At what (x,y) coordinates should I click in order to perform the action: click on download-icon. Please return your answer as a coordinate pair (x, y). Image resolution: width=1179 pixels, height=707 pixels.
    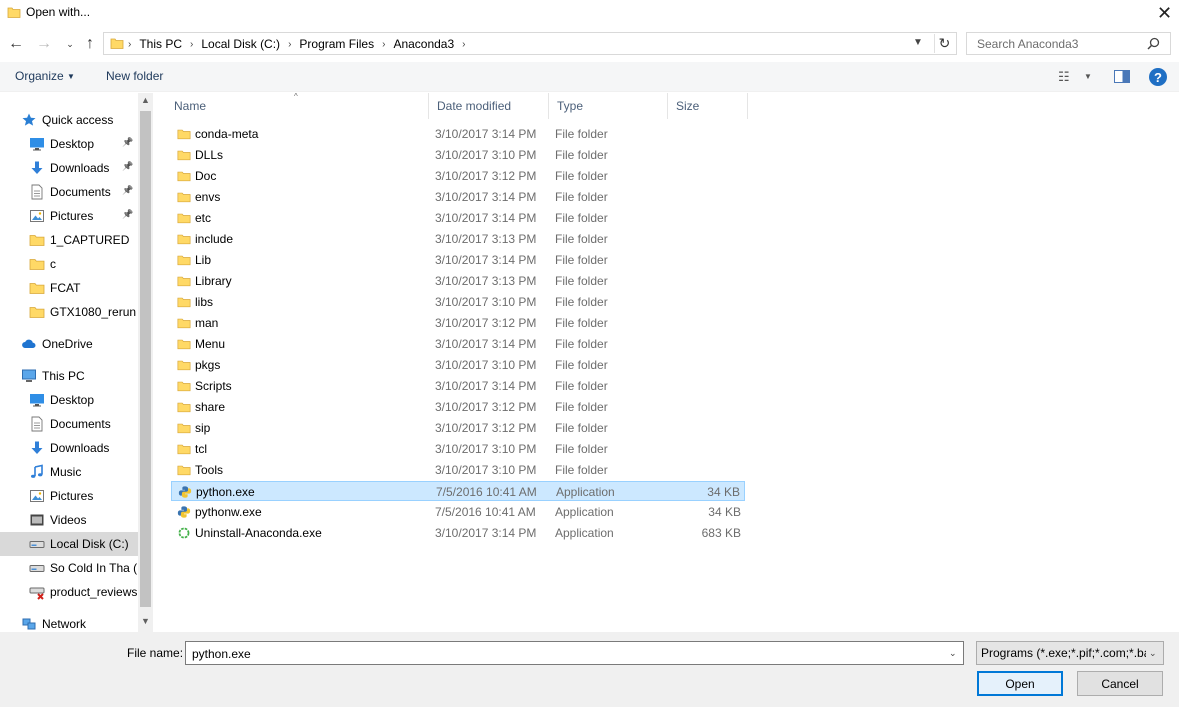
    Looking at the image, I should click on (37, 168).